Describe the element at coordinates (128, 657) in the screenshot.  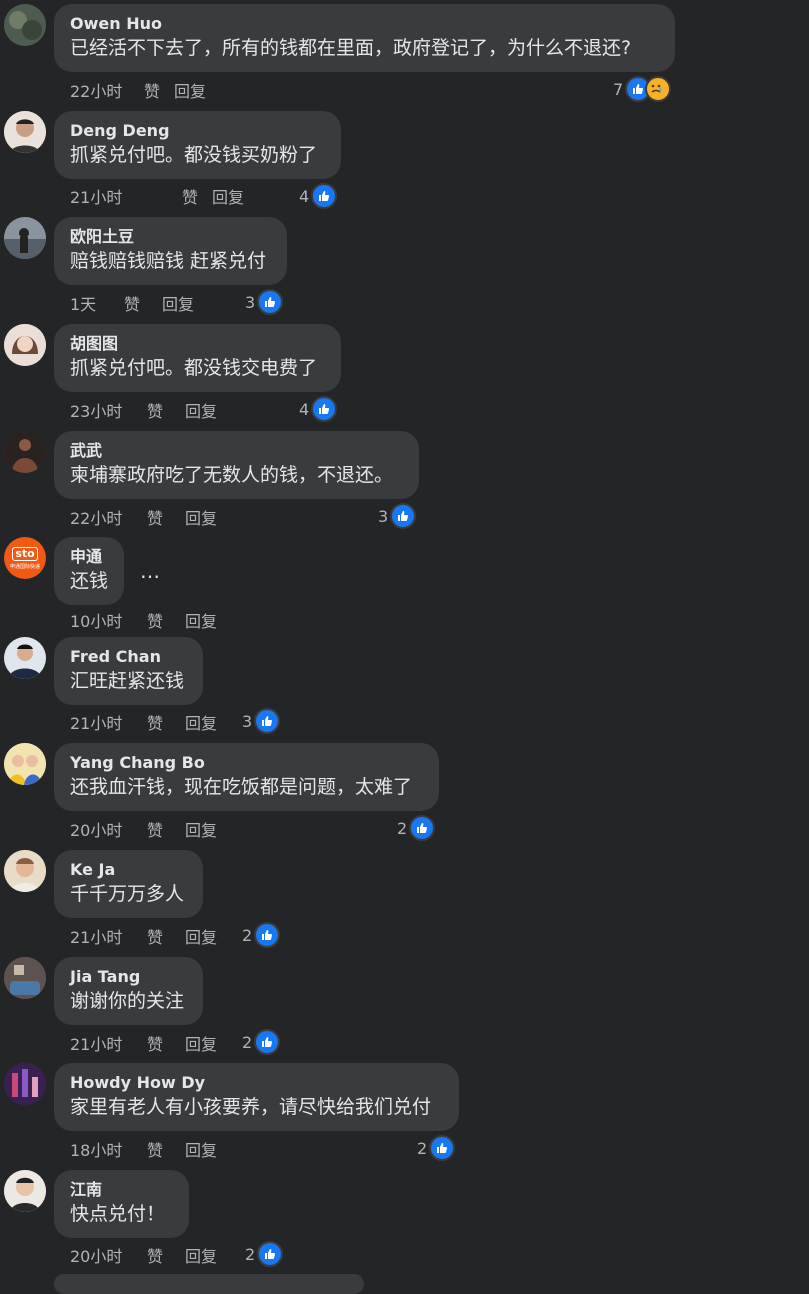
I see `commenter-name: Fred Chan` at that location.